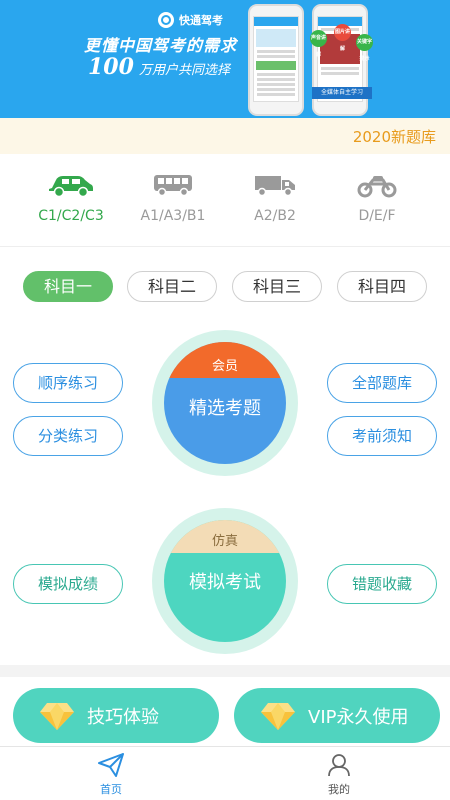 Image resolution: width=450 pixels, height=800 pixels. I want to click on brand: 快通驾考, so click(190, 20).